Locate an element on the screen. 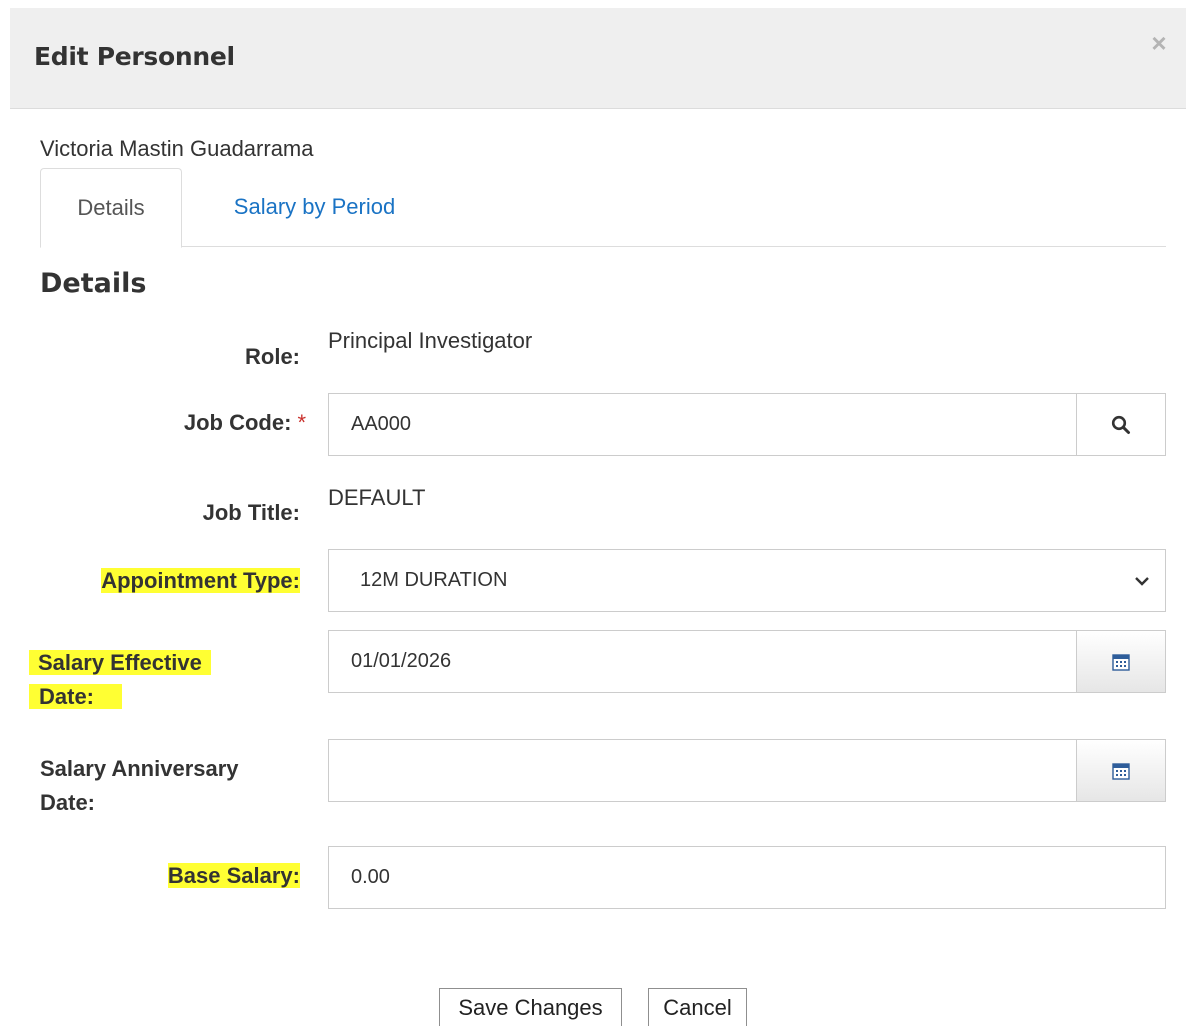 The width and height of the screenshot is (1186, 1026). job-code-label: Job Code: * is located at coordinates (244, 422).